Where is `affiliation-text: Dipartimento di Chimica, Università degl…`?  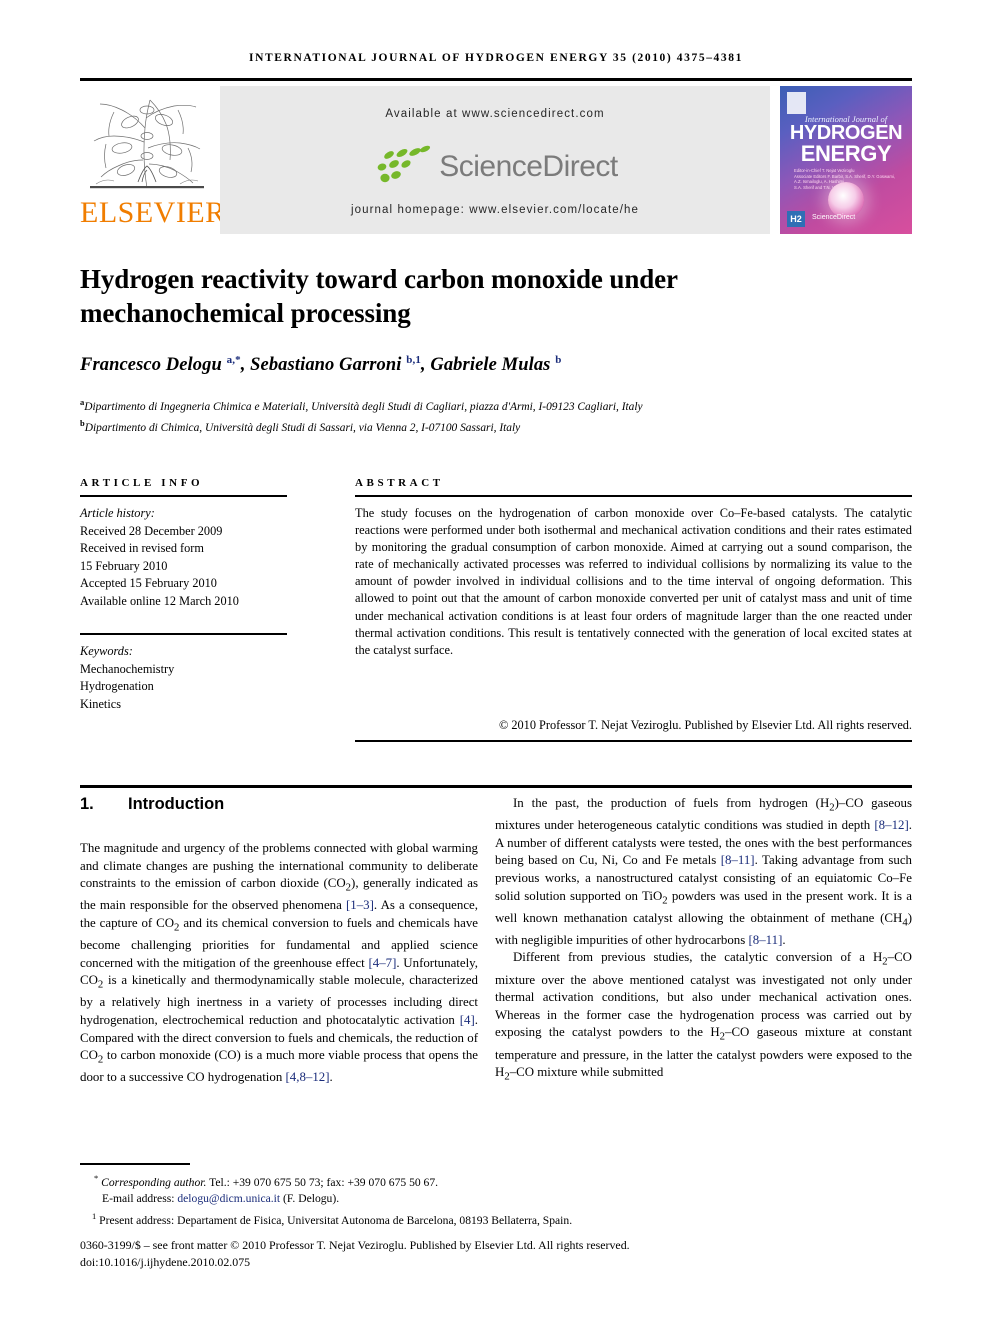 affiliation-text: Dipartimento di Chimica, Università degl… is located at coordinates (302, 428).